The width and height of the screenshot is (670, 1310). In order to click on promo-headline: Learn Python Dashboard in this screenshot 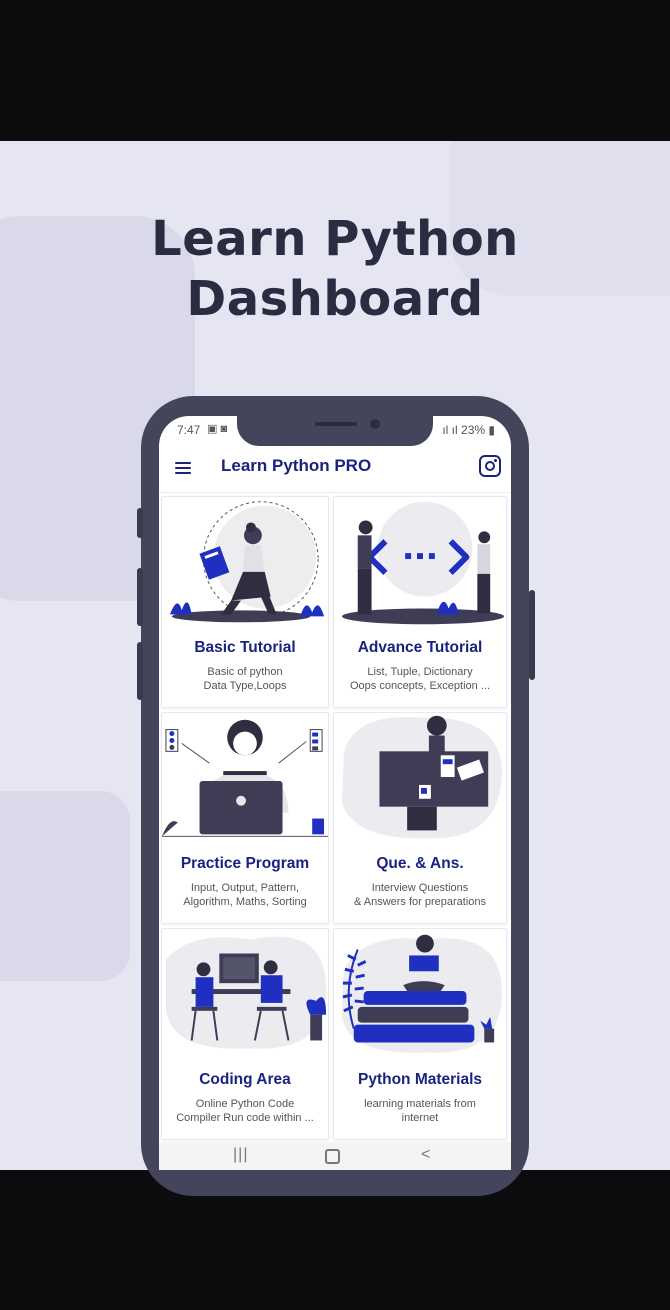, I will do `click(335, 269)`.